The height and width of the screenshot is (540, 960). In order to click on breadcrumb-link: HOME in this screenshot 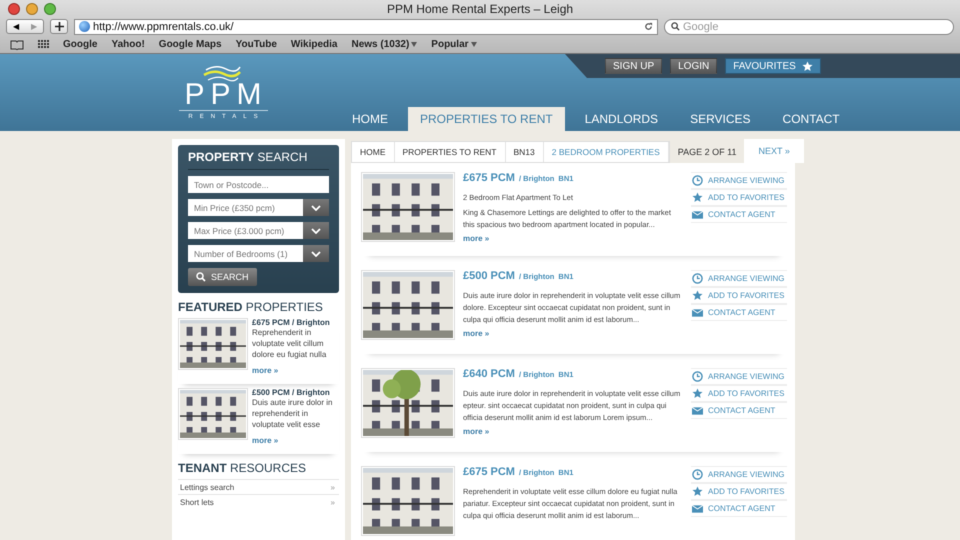, I will do `click(373, 152)`.